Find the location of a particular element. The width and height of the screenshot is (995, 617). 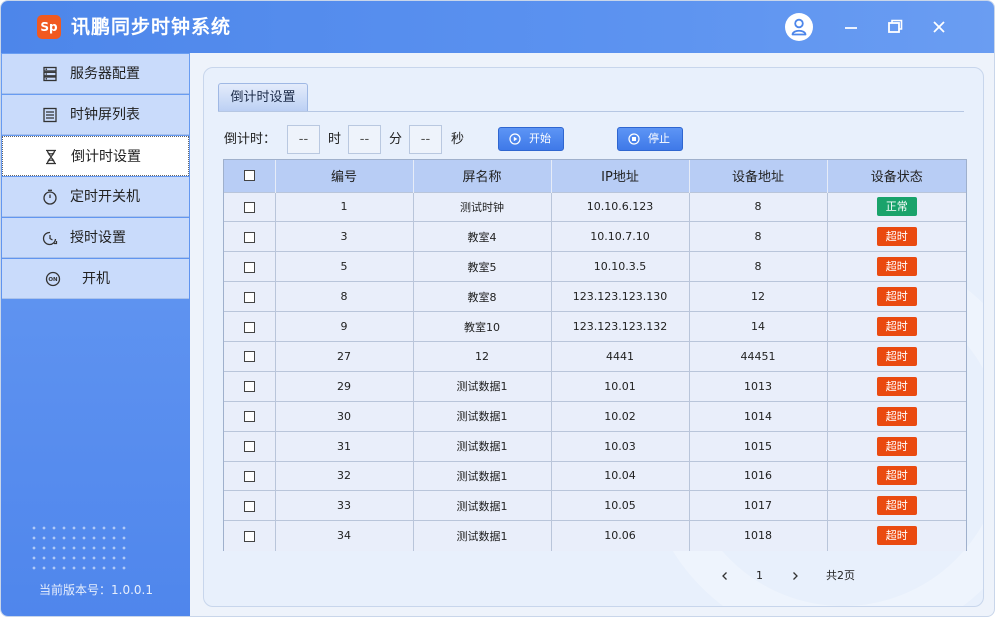

version-label: 当前版本号：1.0.0.1 is located at coordinates (96, 590).